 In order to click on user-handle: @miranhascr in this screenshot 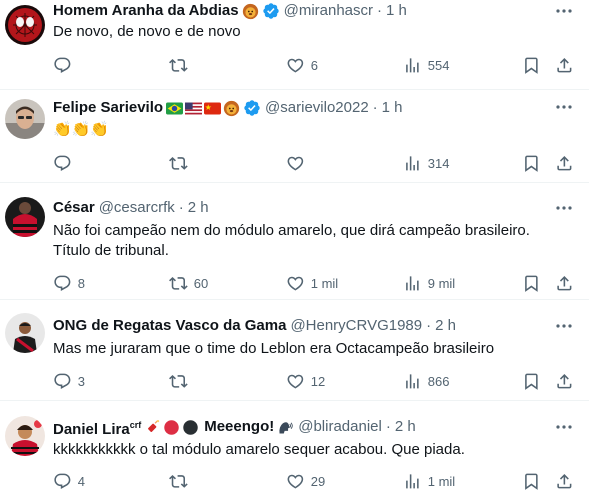, I will do `click(328, 11)`.